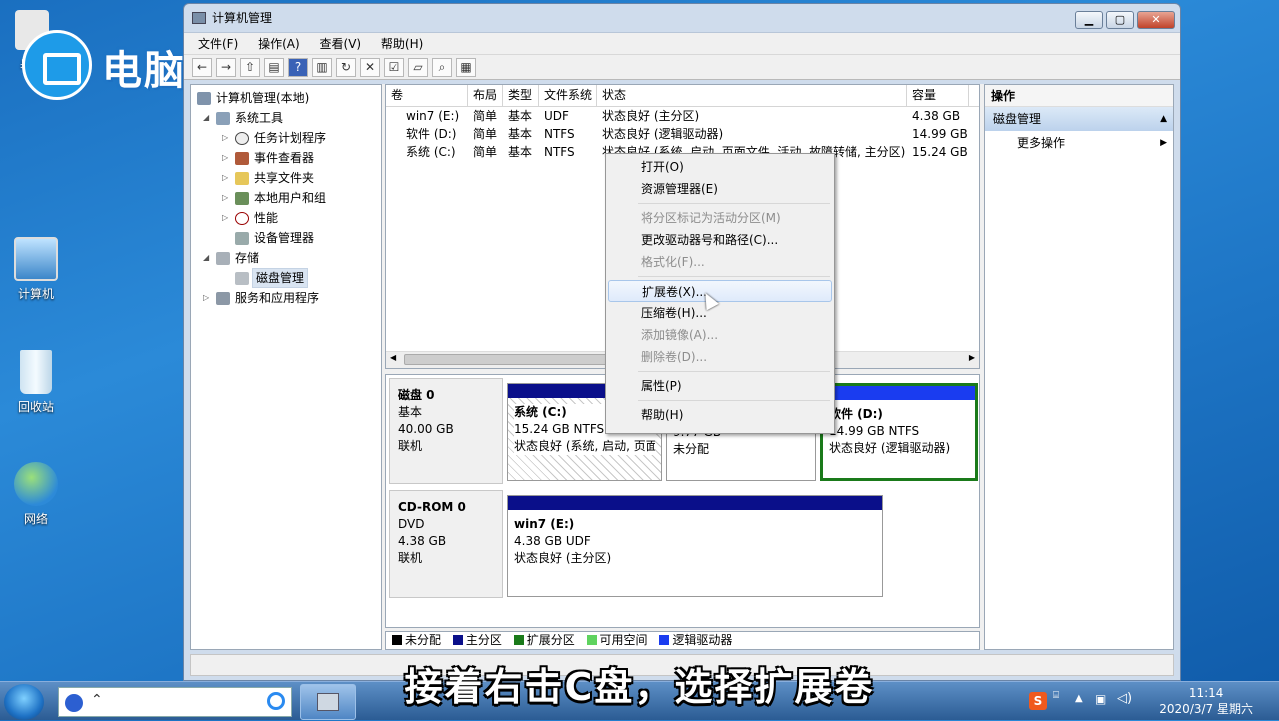 The image size is (1279, 721). What do you see at coordinates (202, 67) in the screenshot?
I see `back-icon: ←` at bounding box center [202, 67].